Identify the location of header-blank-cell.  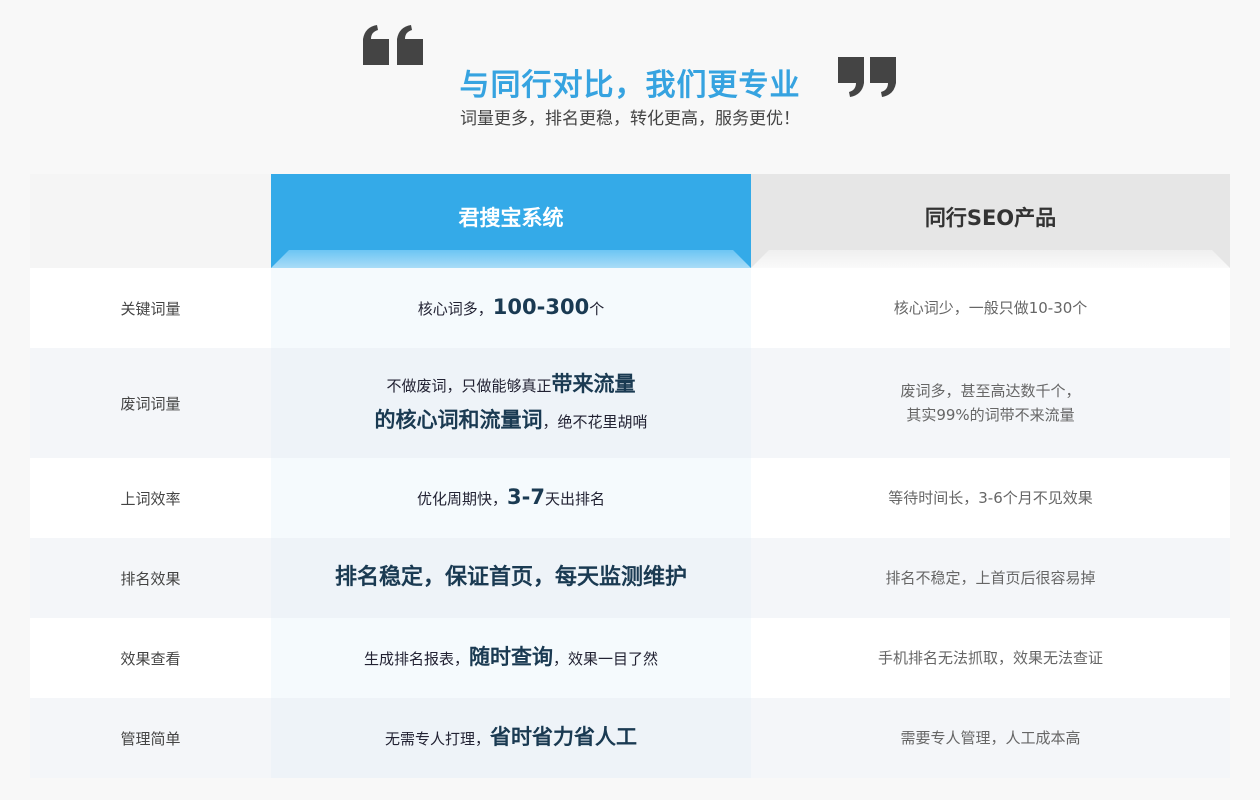
(150, 221).